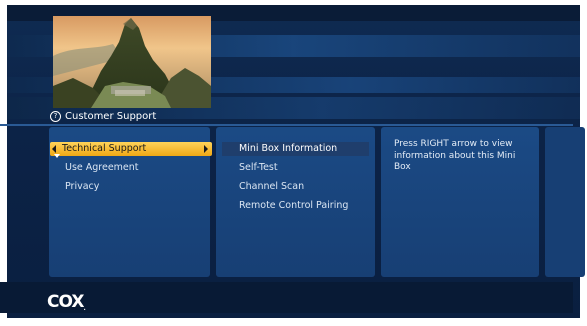 The height and width of the screenshot is (326, 587). Describe the element at coordinates (125, 187) in the screenshot. I see `menu-item-privacy: Privacy` at that location.